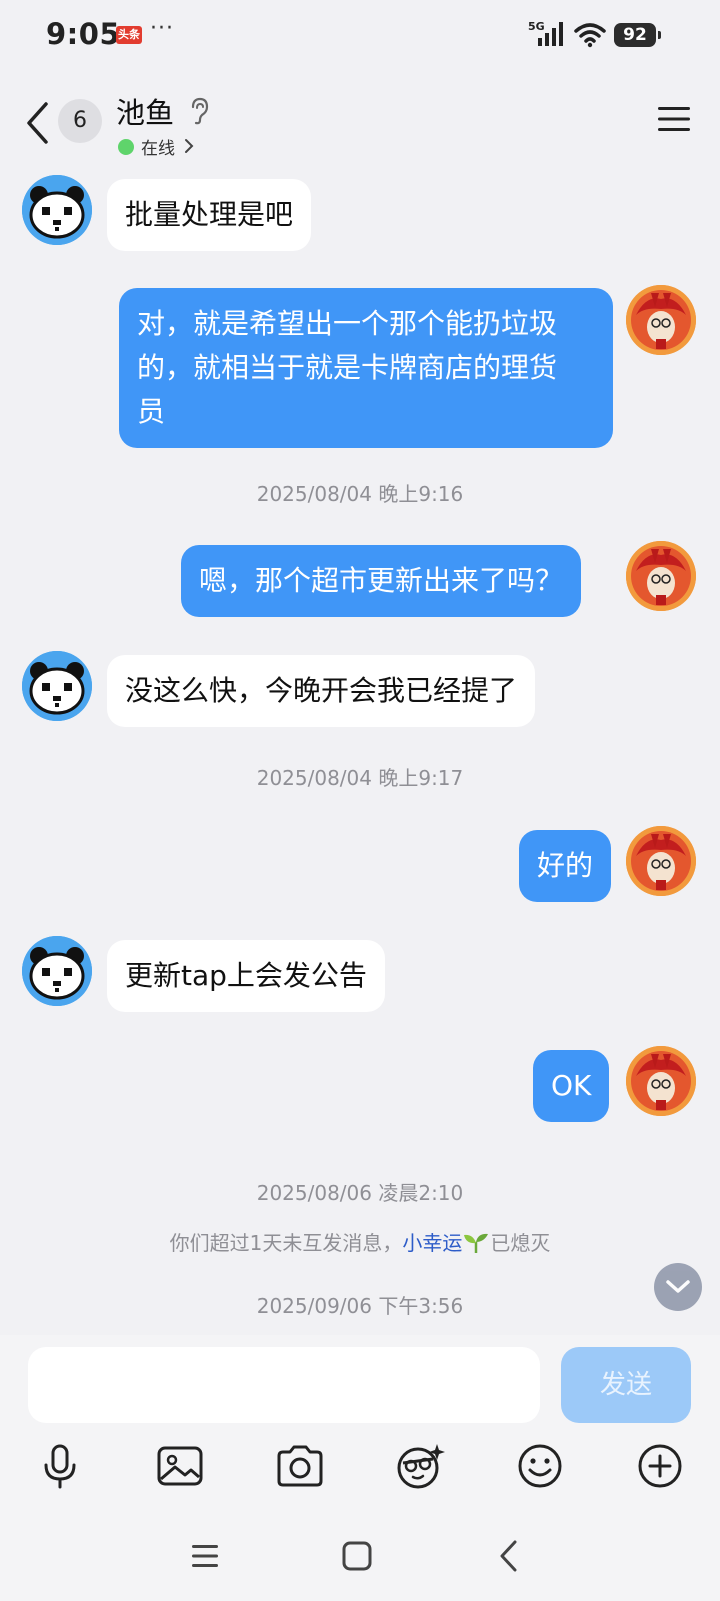  What do you see at coordinates (510, 1556) in the screenshot?
I see `system-back-icon` at bounding box center [510, 1556].